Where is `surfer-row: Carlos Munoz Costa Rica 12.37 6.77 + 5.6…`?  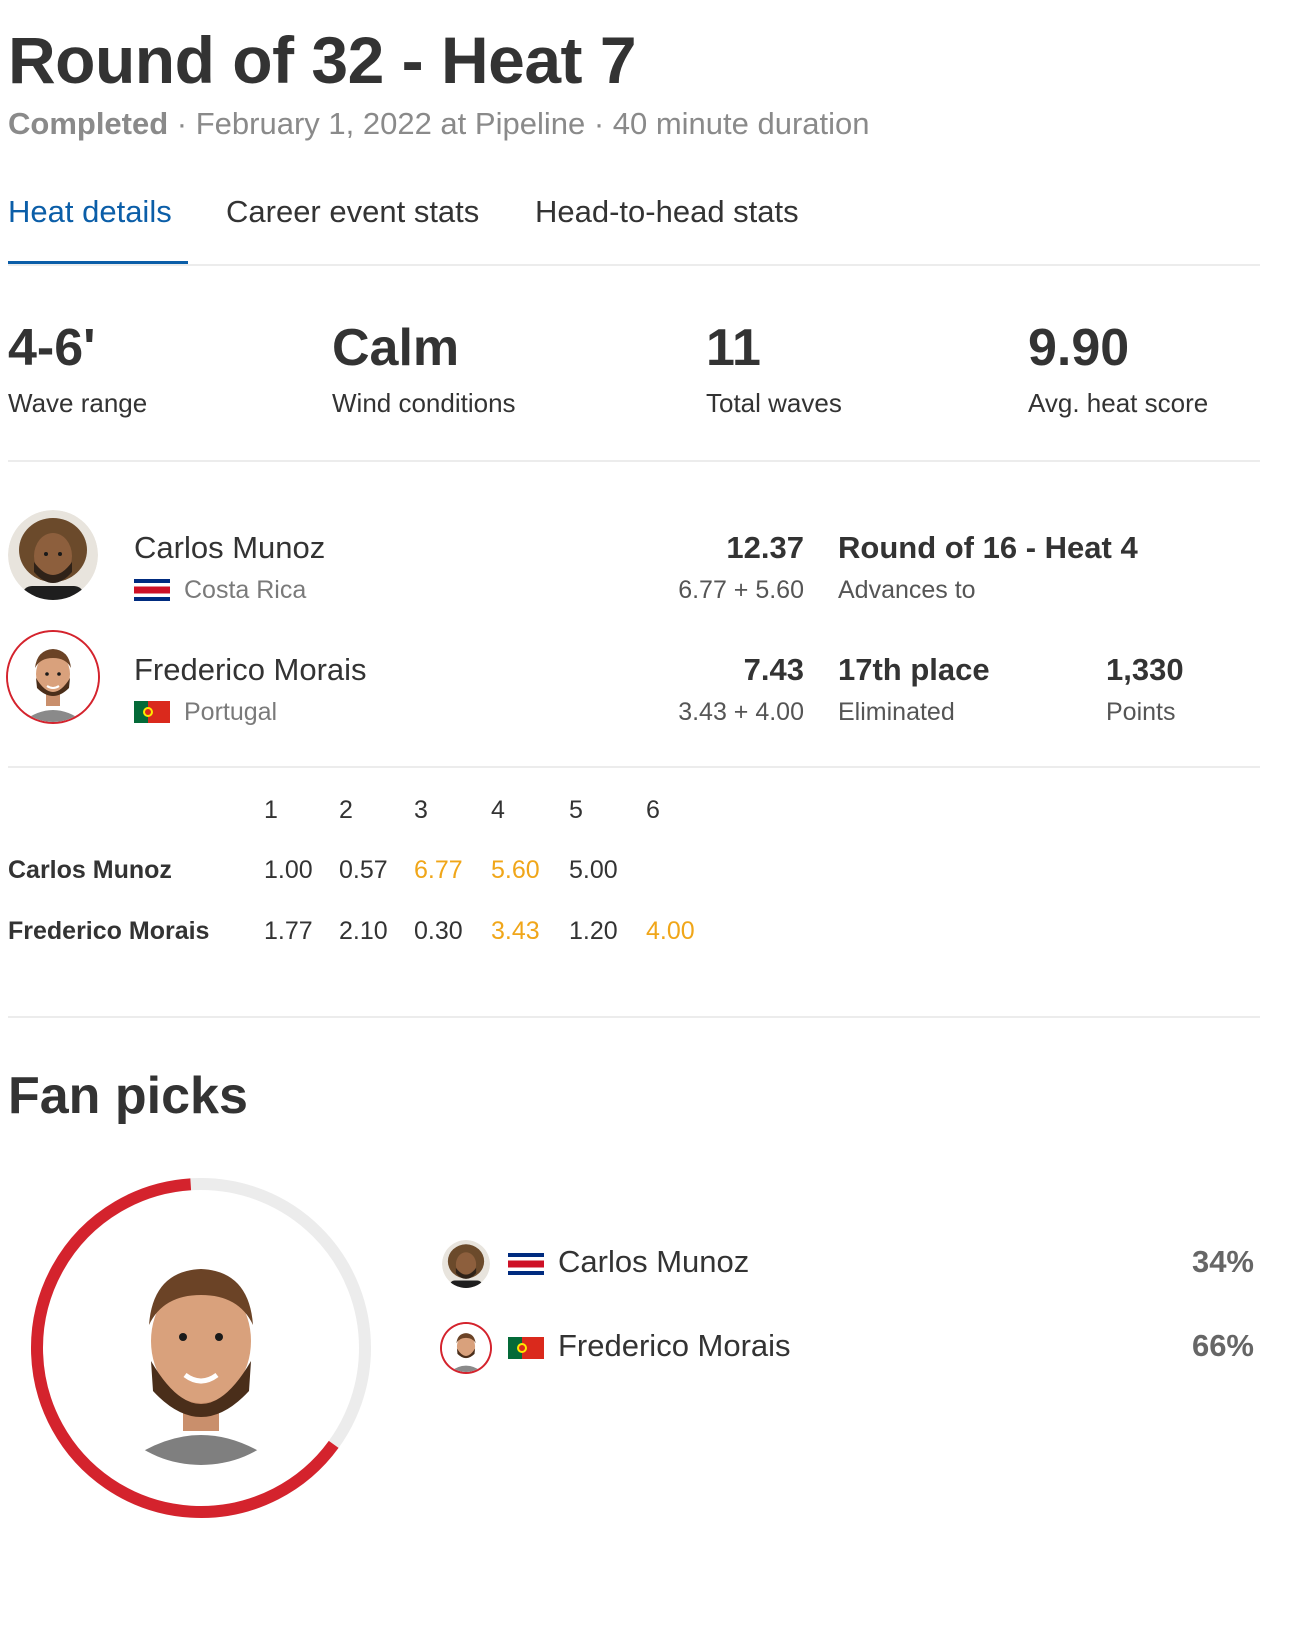 surfer-row: Carlos Munoz Costa Rica 12.37 6.77 + 5.6… is located at coordinates (634, 565).